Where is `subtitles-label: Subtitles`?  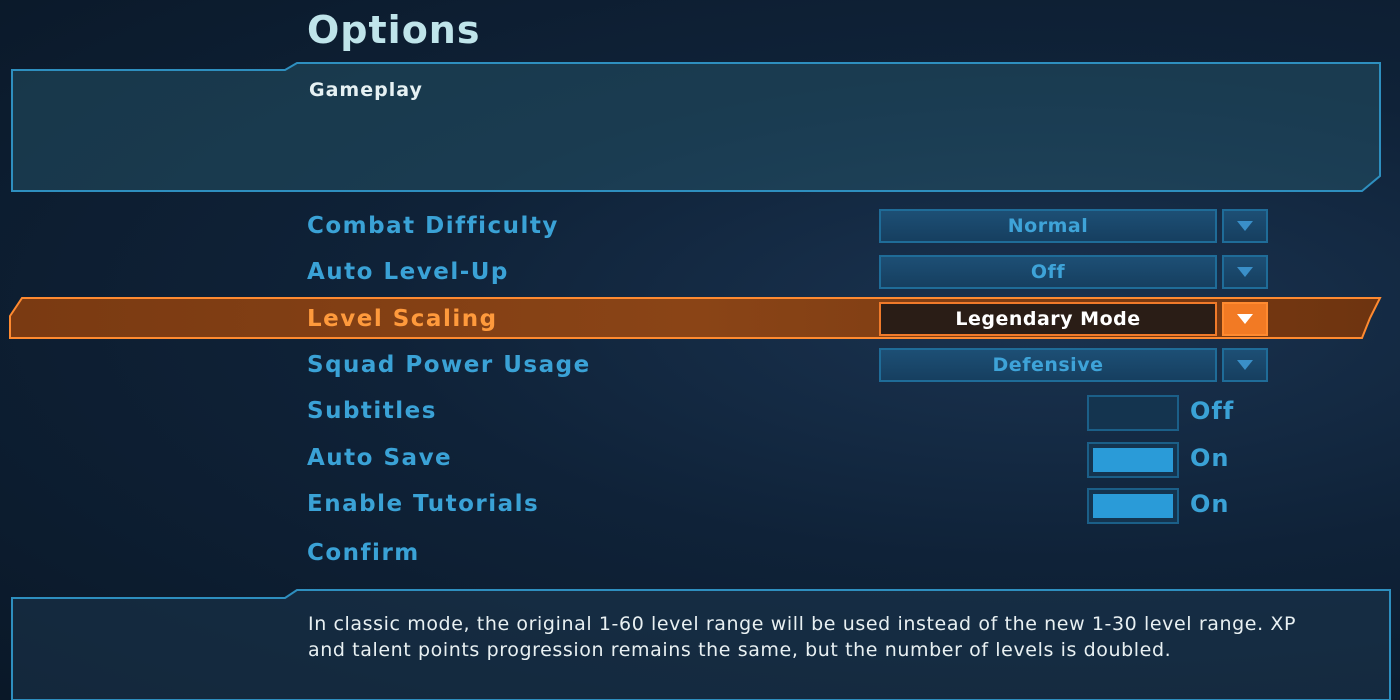 subtitles-label: Subtitles is located at coordinates (372, 411).